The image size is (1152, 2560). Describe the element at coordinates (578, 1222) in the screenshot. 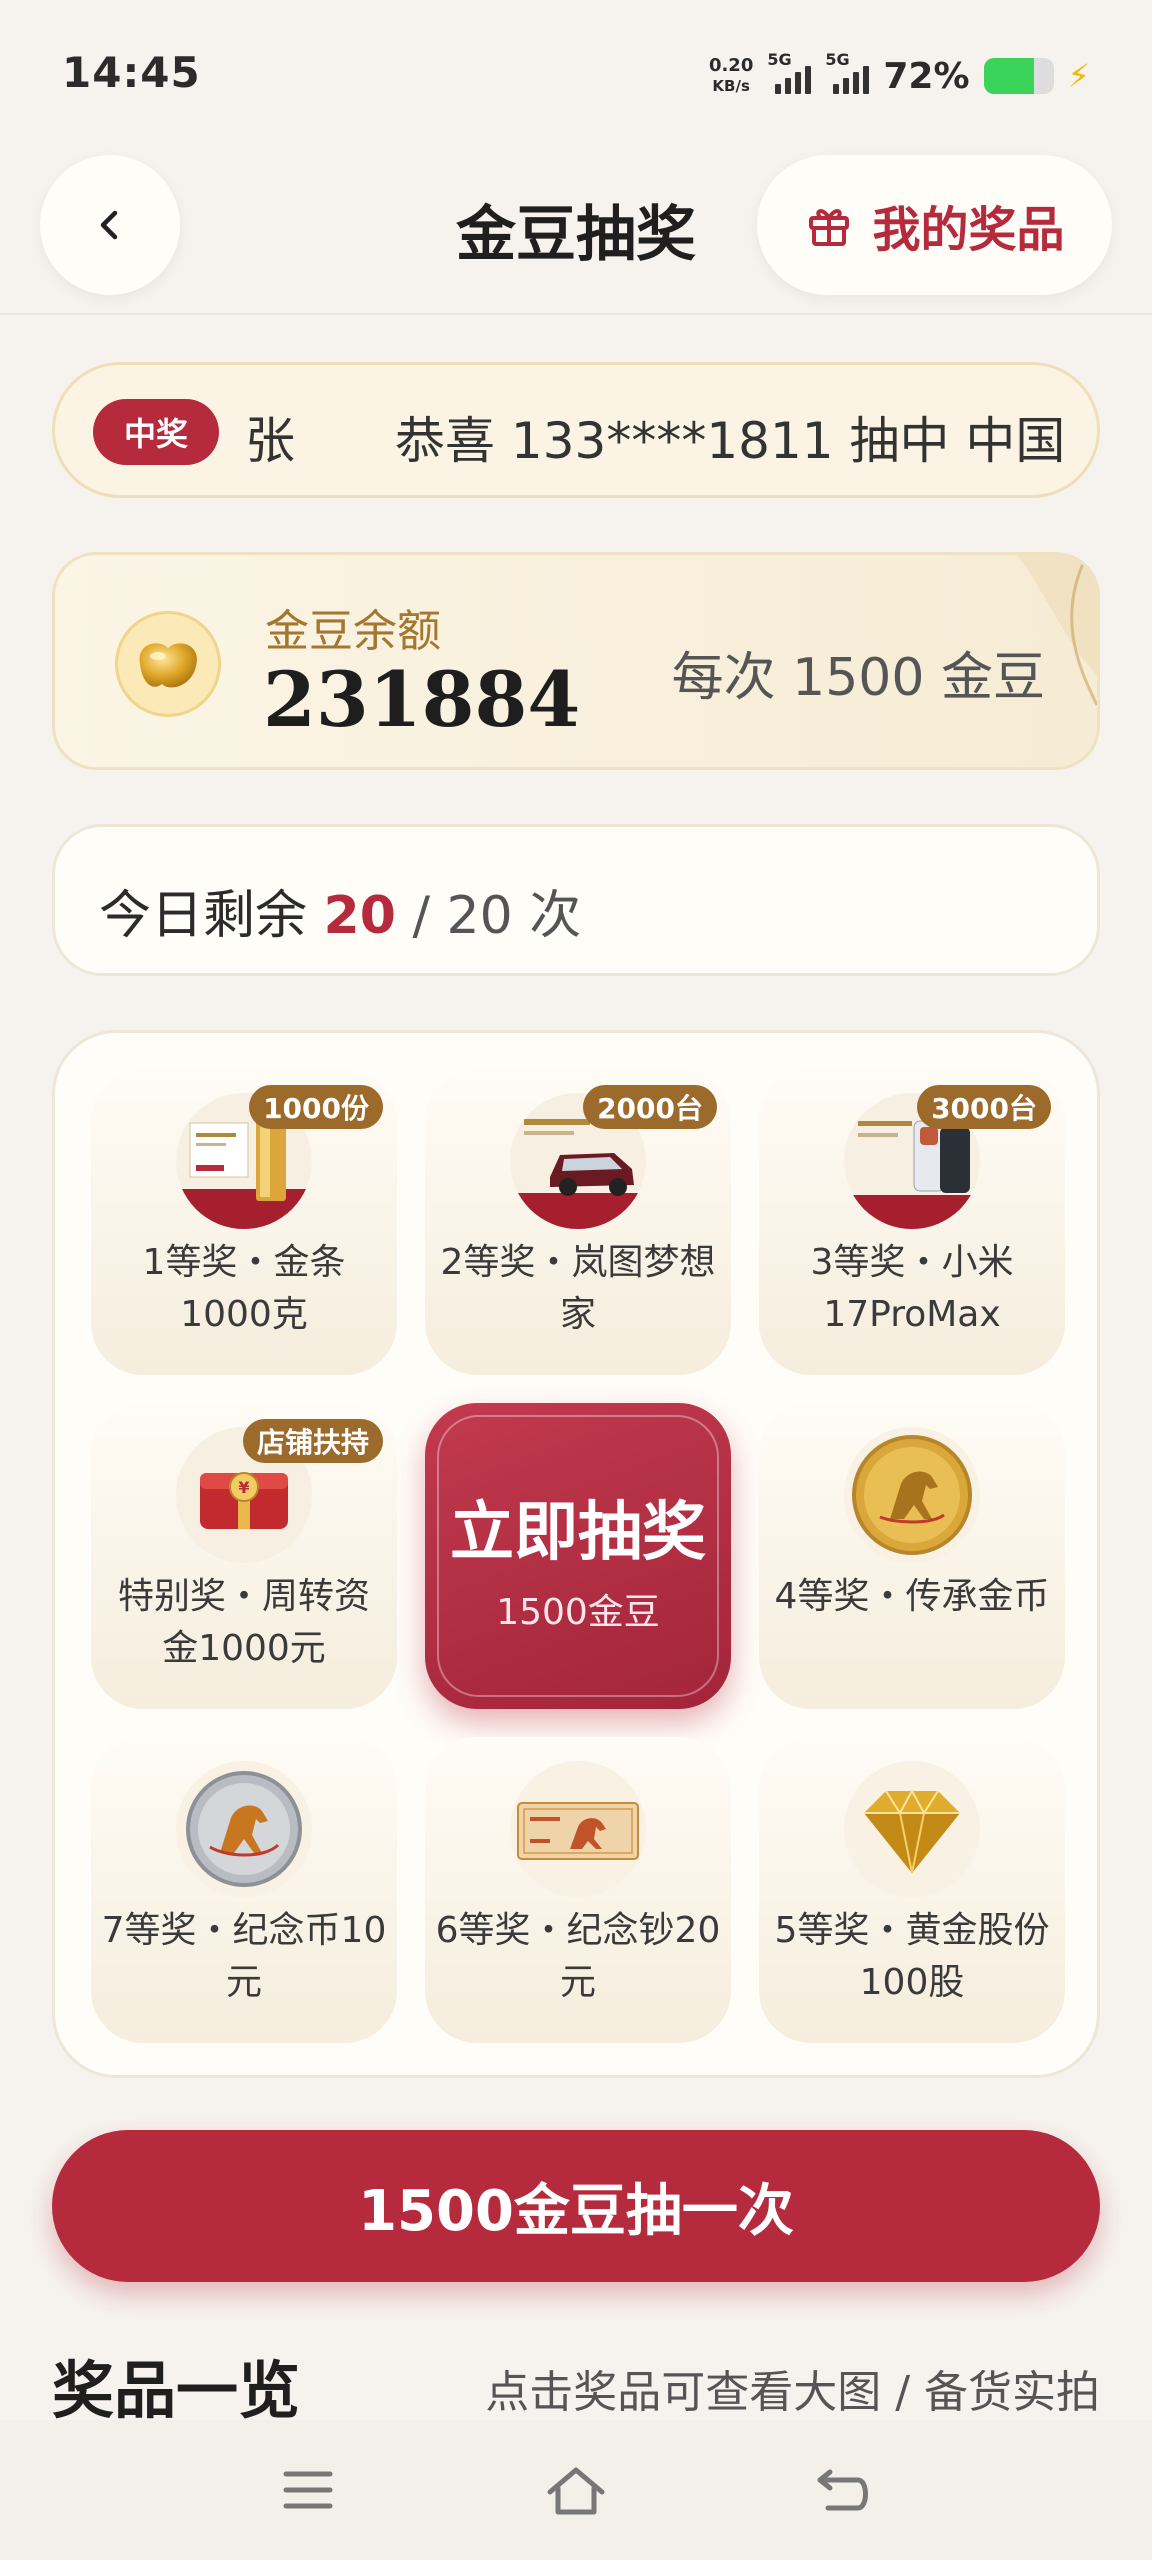

I see `prize-cell-car: 2000台 2等奖・岚图梦想家` at that location.